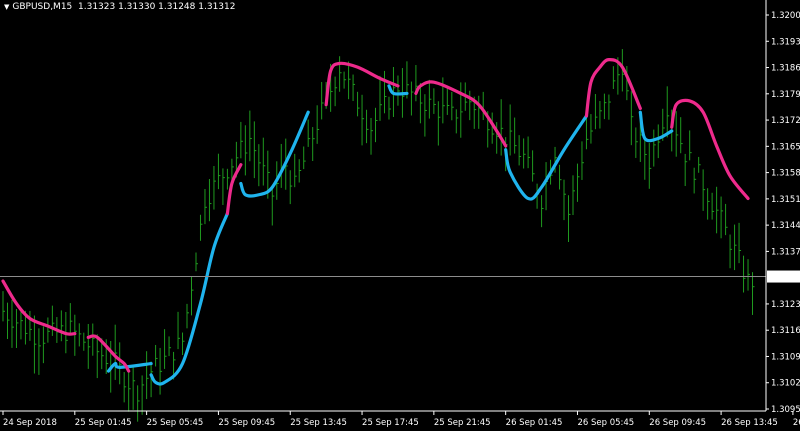  What do you see at coordinates (785, 69) in the screenshot?
I see `y-tick-label: 1.31869` at bounding box center [785, 69].